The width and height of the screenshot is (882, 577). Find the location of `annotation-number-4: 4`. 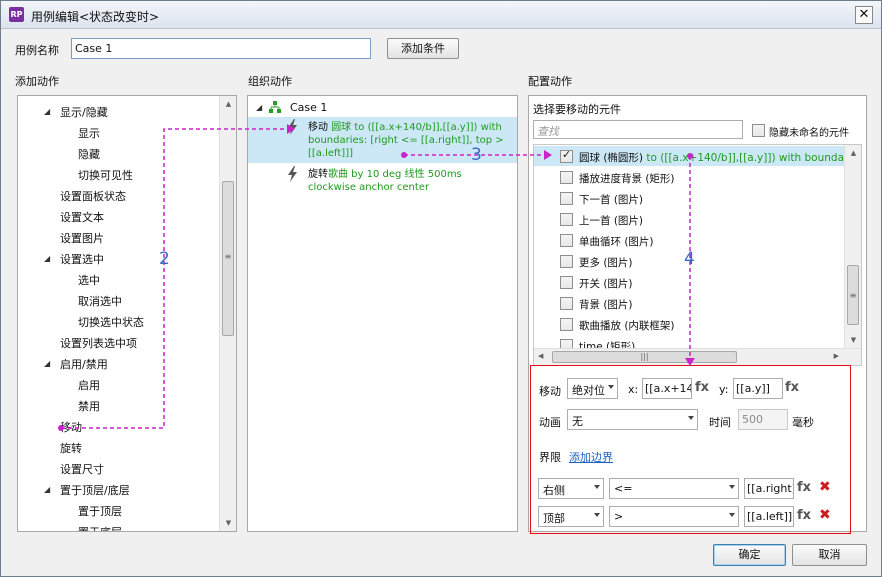

annotation-number-4: 4 is located at coordinates (689, 259).